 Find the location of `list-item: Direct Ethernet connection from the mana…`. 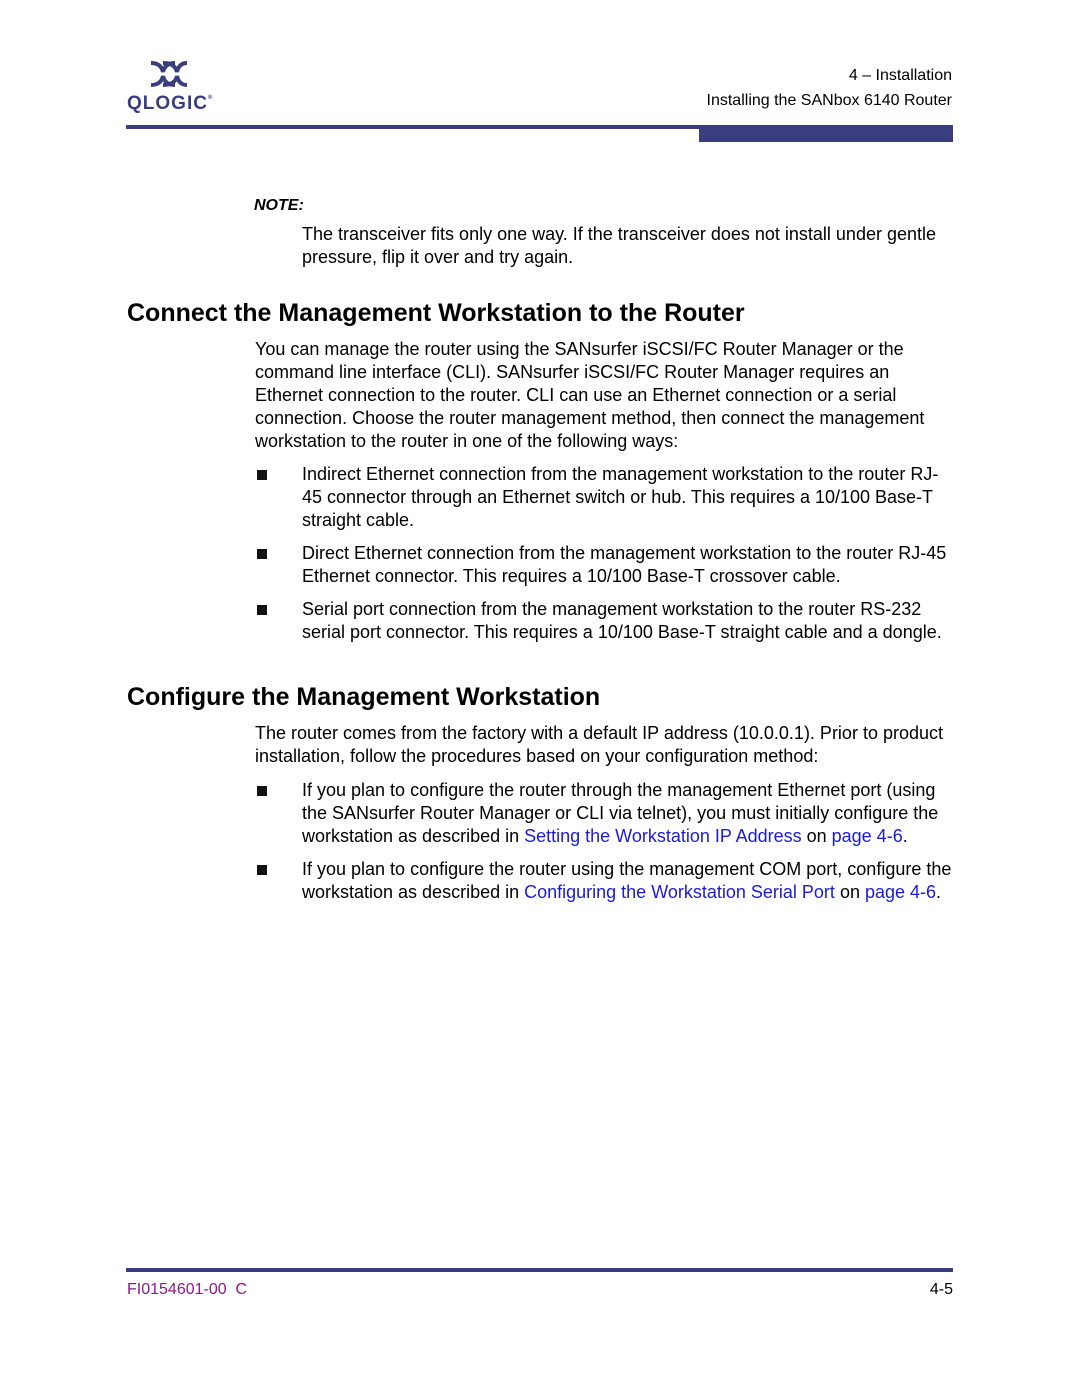

list-item: Direct Ethernet connection from the mana… is located at coordinates (605, 565).